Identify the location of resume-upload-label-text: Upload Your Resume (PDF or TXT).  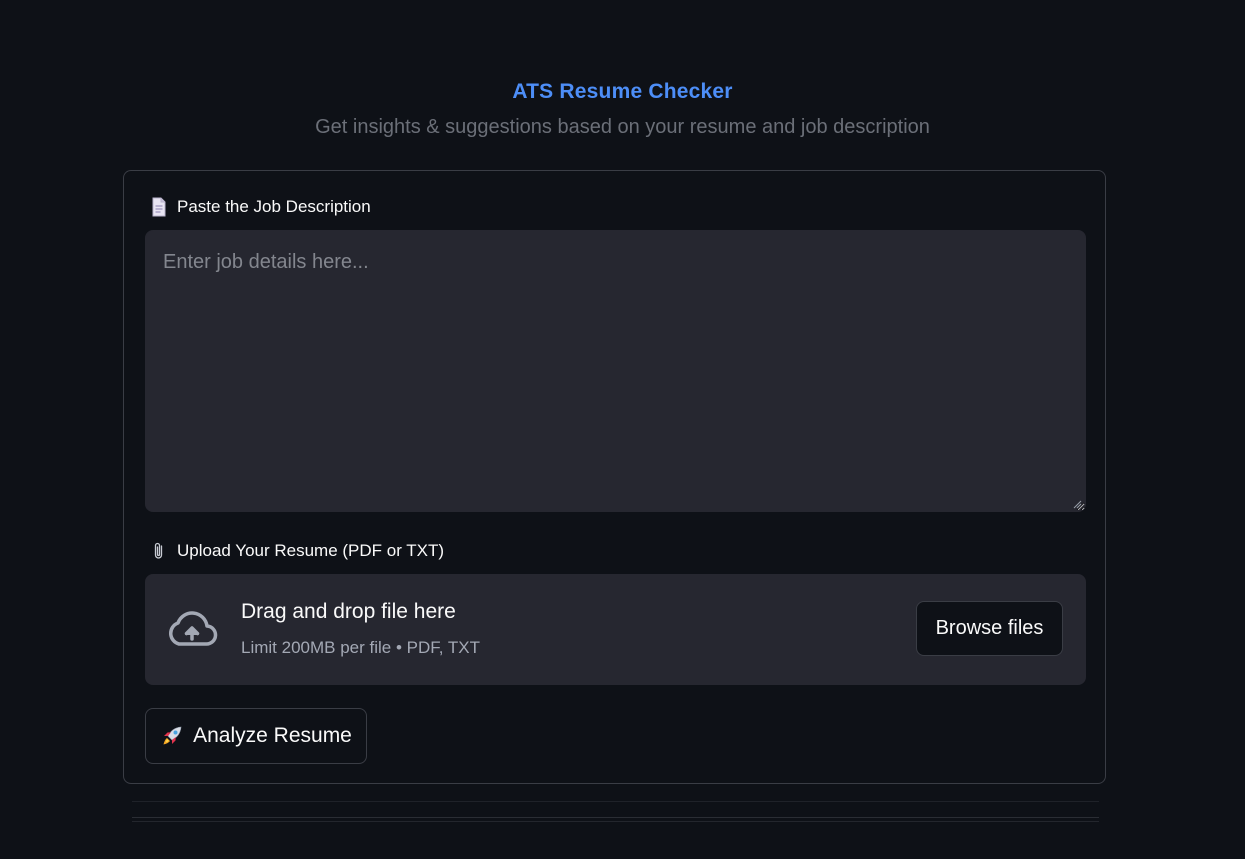
(311, 550).